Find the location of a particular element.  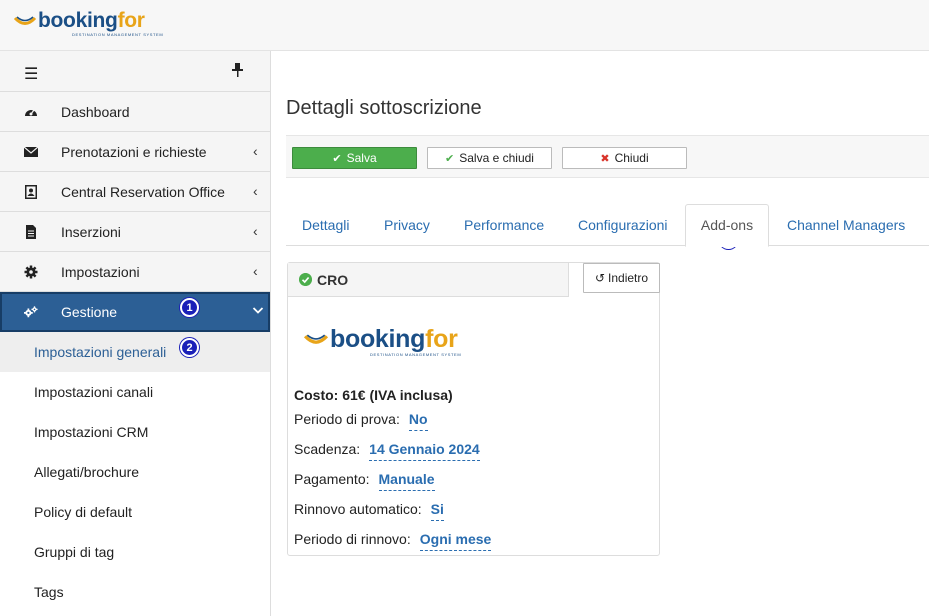

brand-logo: bookingfor Destination Management System is located at coordinates (88, 23).